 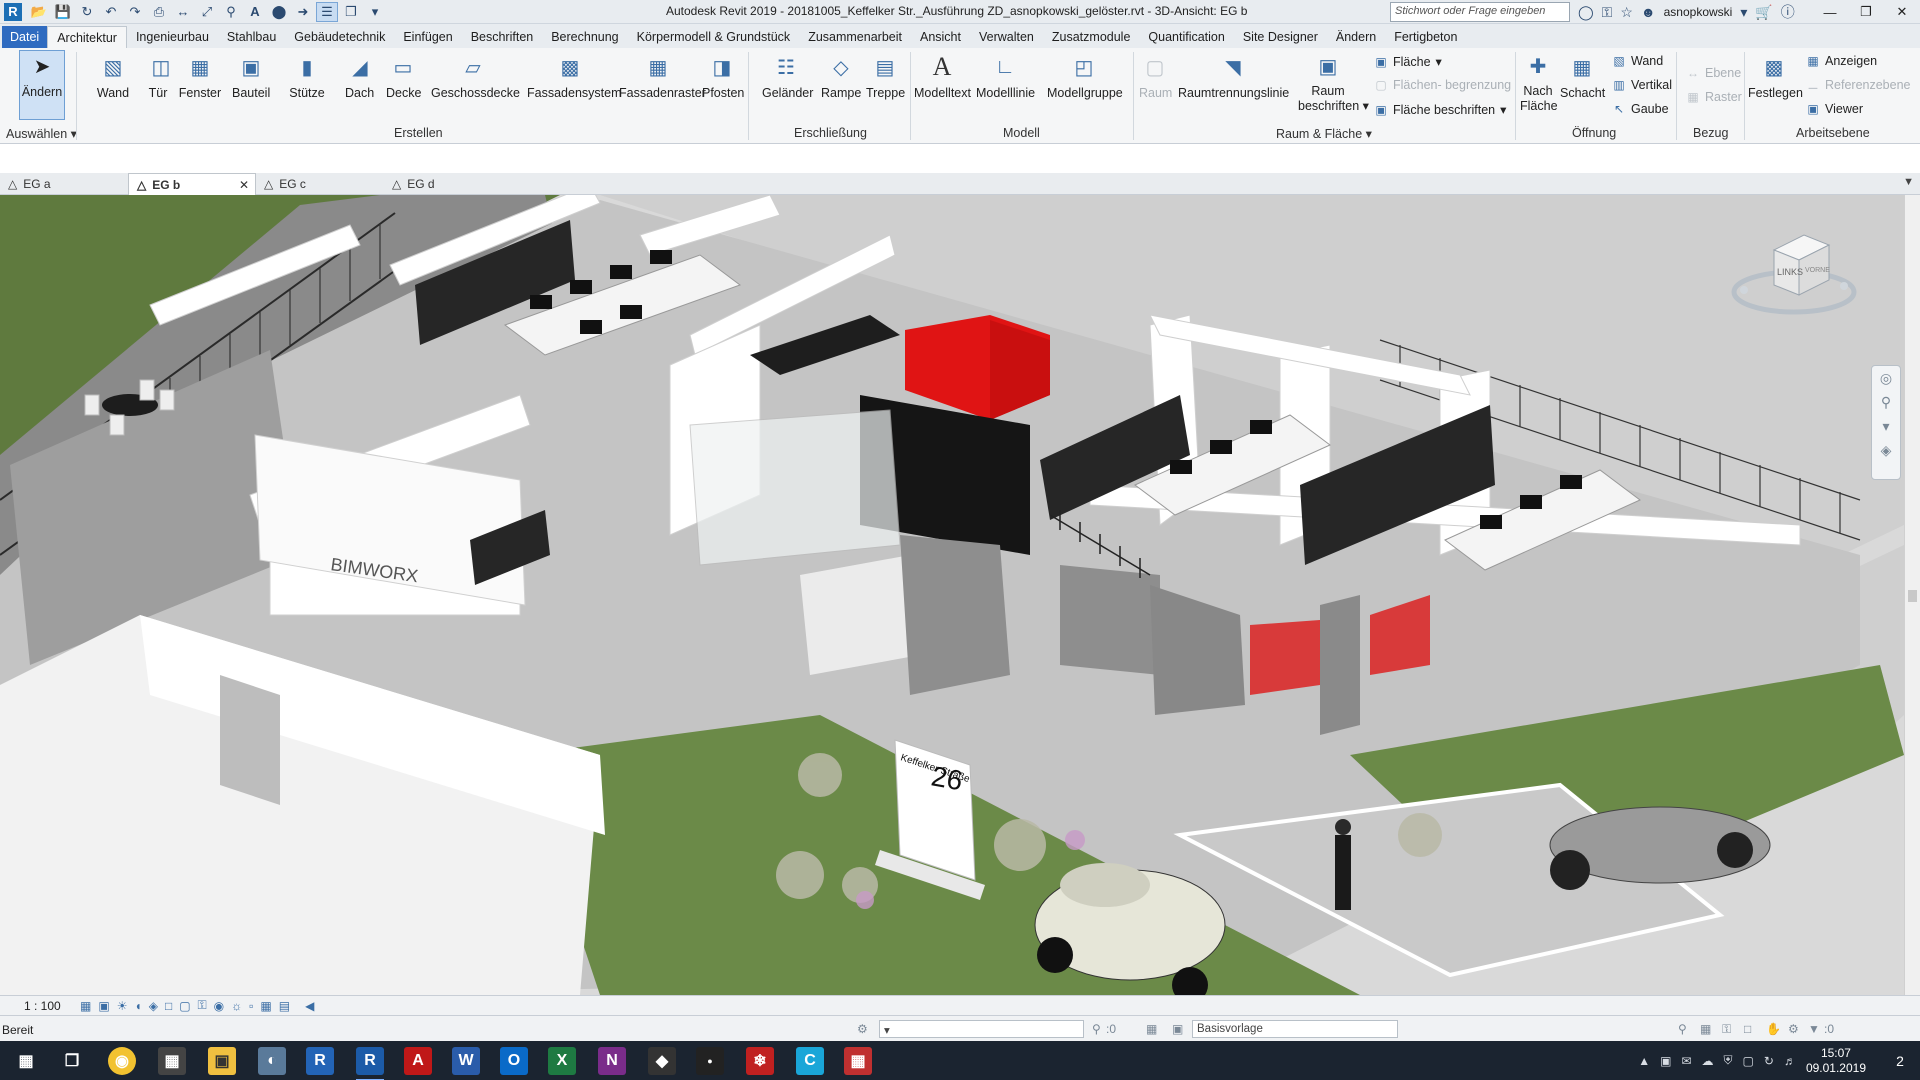 I want to click on tab-verwalten: Verwalten, so click(x=1006, y=37).